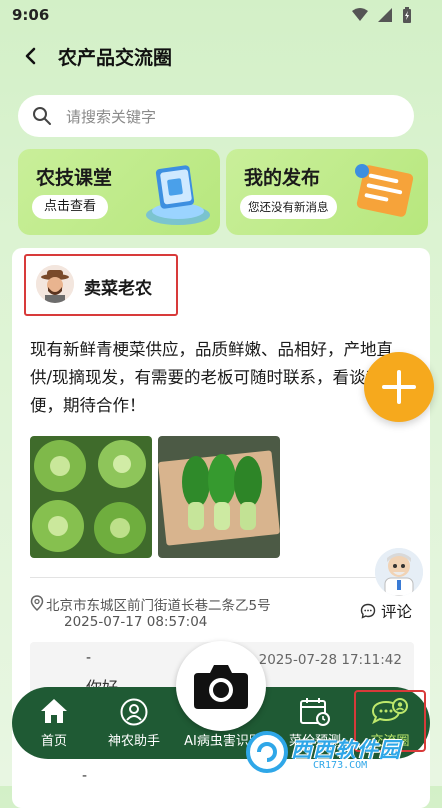 The width and height of the screenshot is (442, 808). What do you see at coordinates (178, 195) in the screenshot?
I see `tablet-illustration-icon` at bounding box center [178, 195].